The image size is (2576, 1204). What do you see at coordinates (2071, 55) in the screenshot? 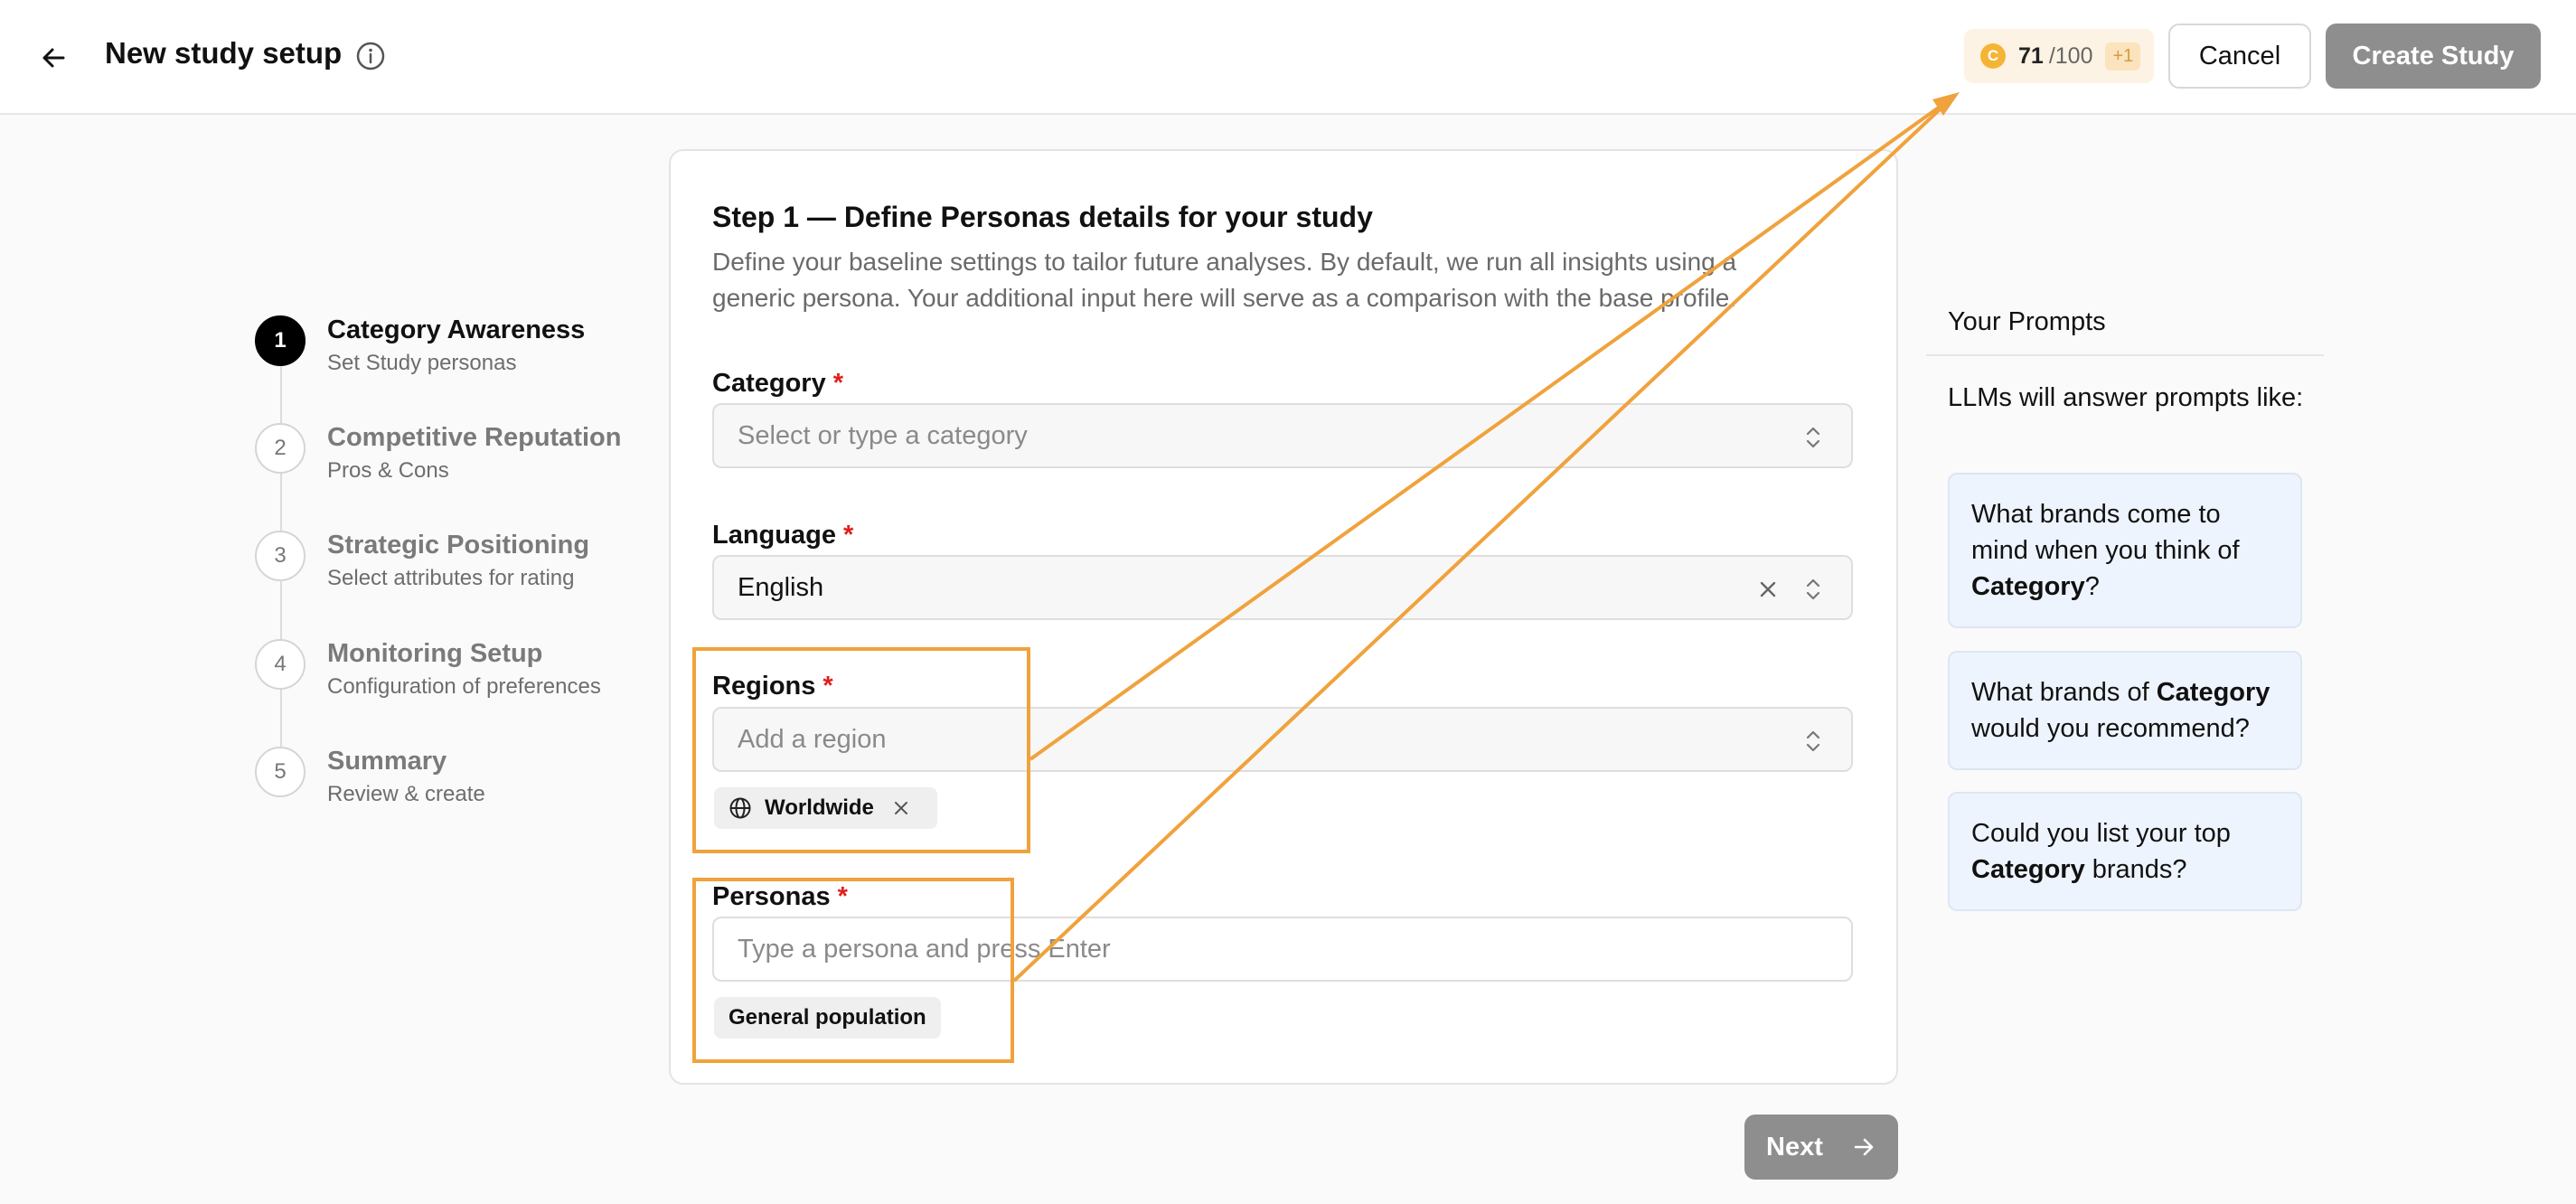
I see `credits-total: /100` at bounding box center [2071, 55].